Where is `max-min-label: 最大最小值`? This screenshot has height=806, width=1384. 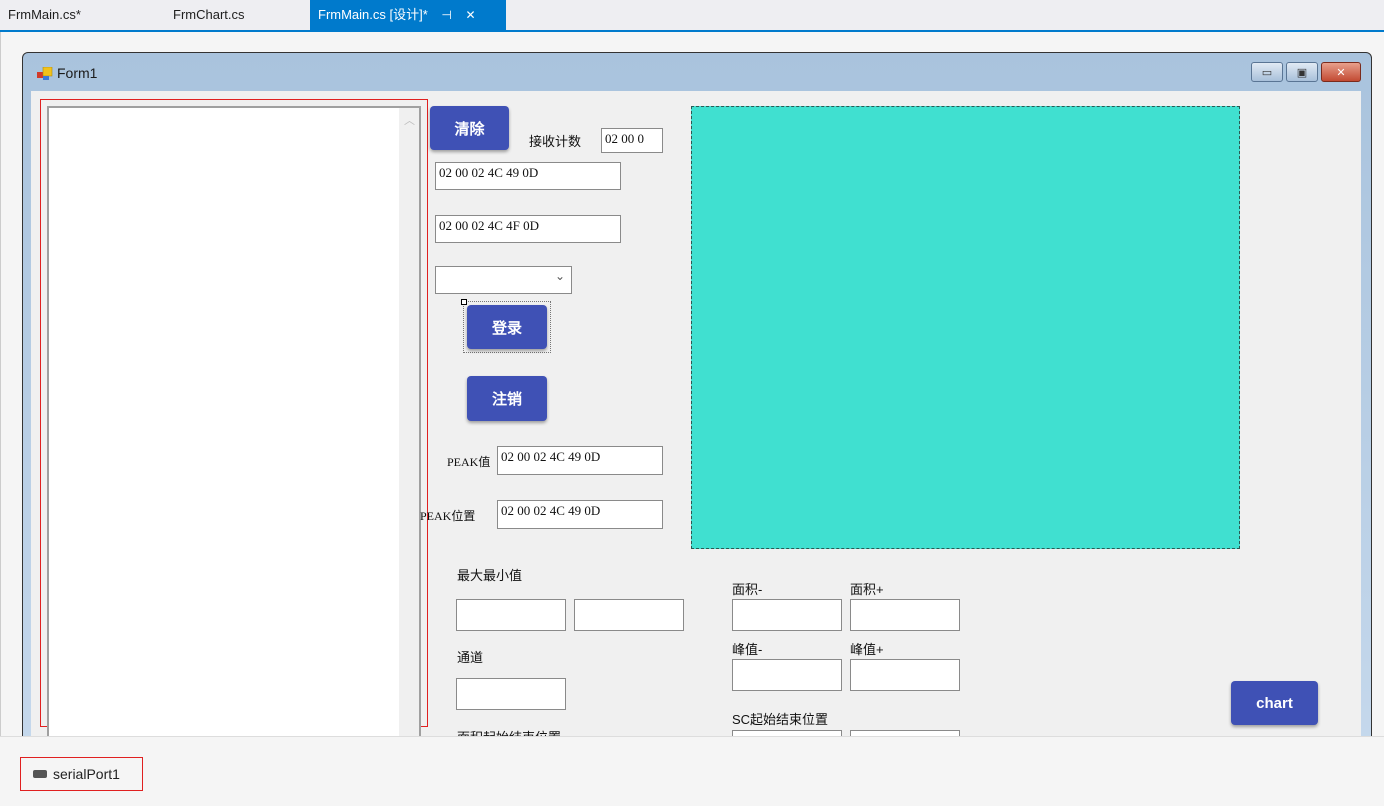
max-min-label: 最大最小值 is located at coordinates (490, 575).